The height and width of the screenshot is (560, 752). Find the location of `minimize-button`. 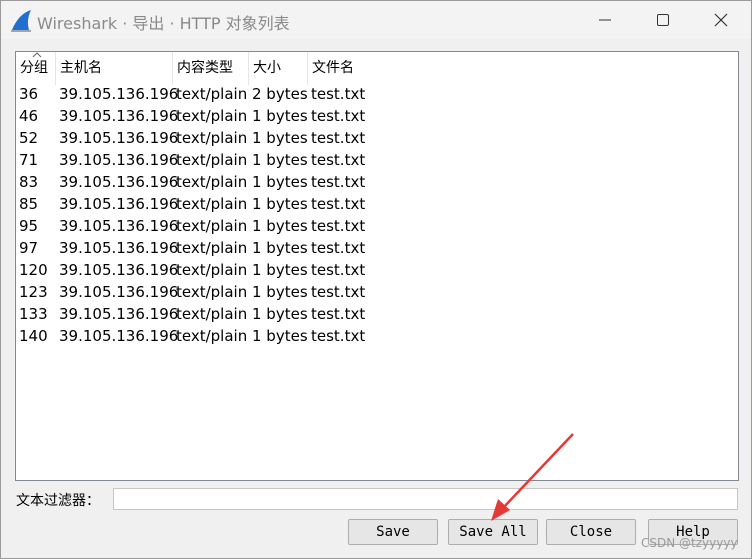

minimize-button is located at coordinates (605, 20).